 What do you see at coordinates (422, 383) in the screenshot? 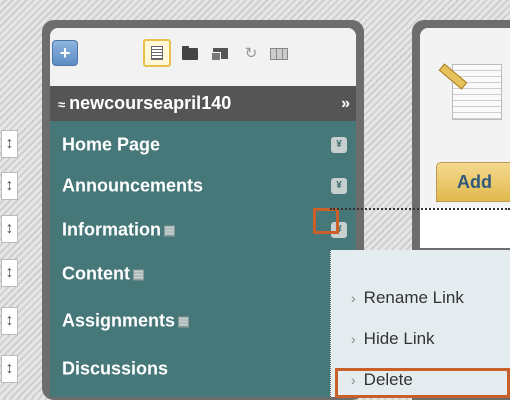
I see `delete-highlight-box` at bounding box center [422, 383].